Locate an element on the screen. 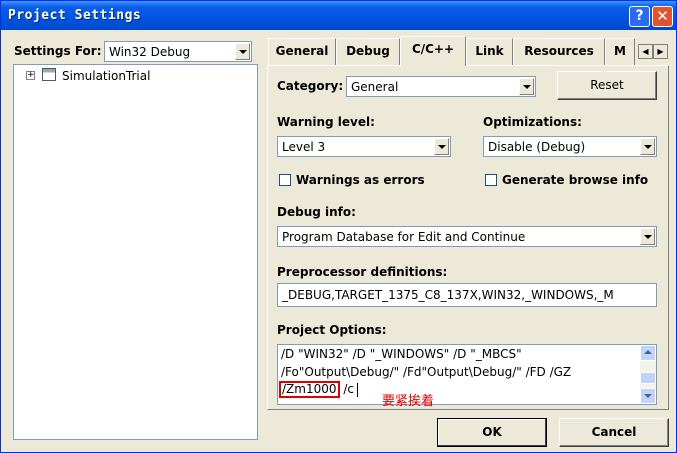 The height and width of the screenshot is (453, 677). tab-link: Link is located at coordinates (489, 51).